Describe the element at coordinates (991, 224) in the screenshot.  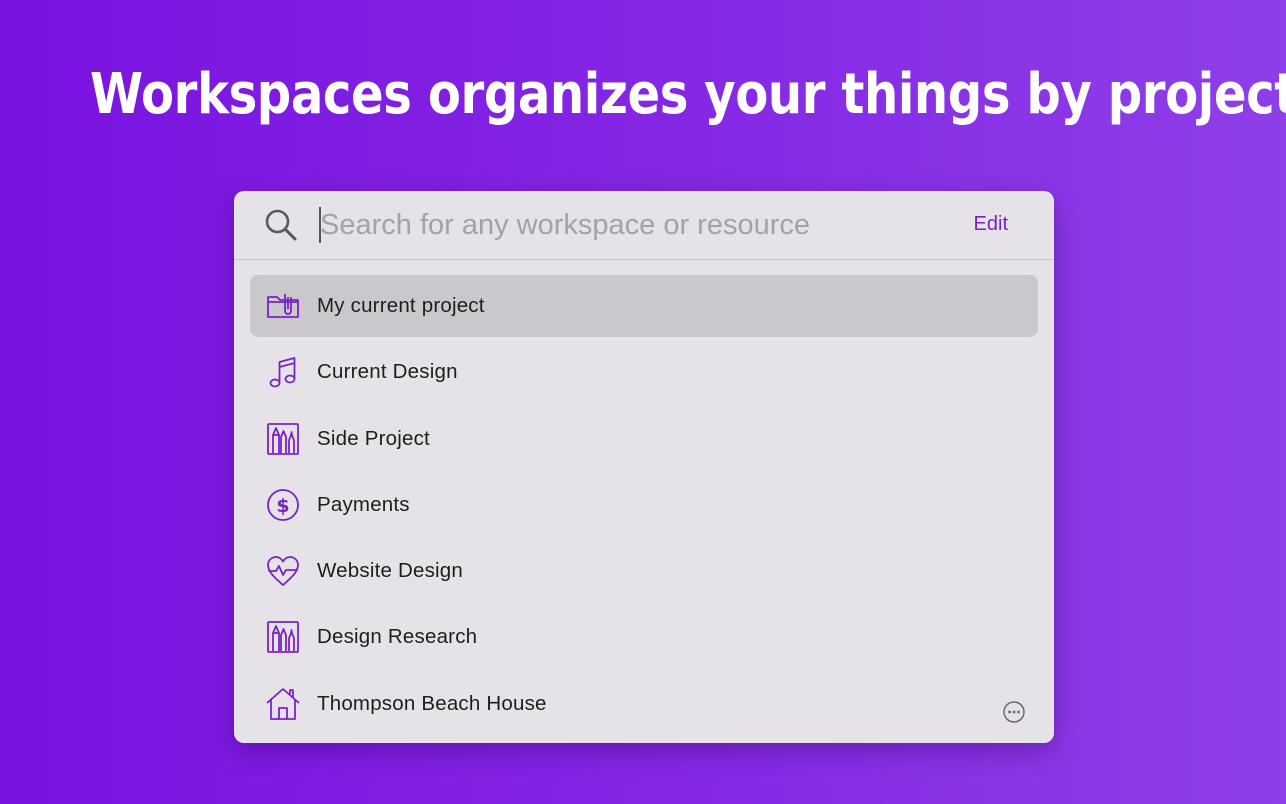
I see `edit-button: Edit` at that location.